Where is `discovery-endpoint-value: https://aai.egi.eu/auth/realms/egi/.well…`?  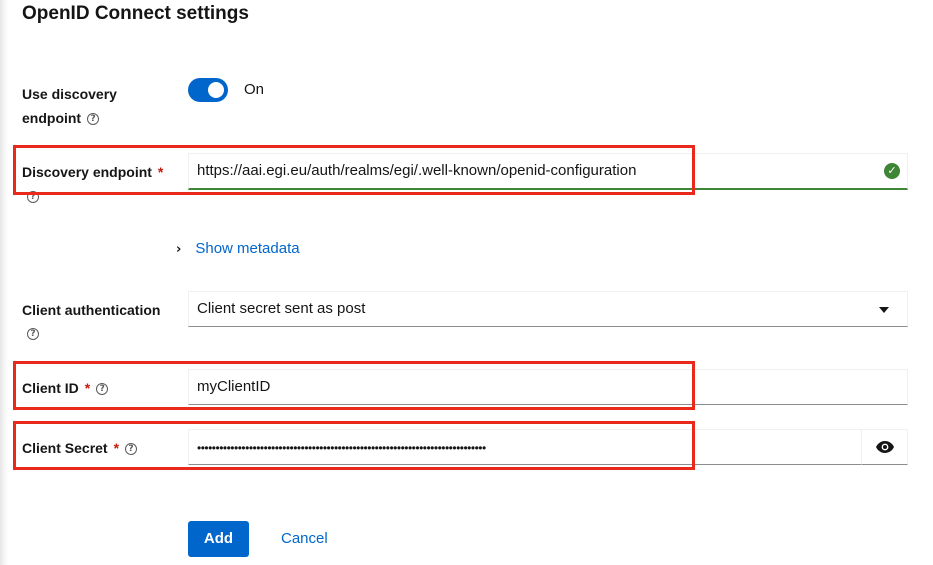
discovery-endpoint-value: https://aai.egi.eu/auth/realms/egi/.well… is located at coordinates (417, 170).